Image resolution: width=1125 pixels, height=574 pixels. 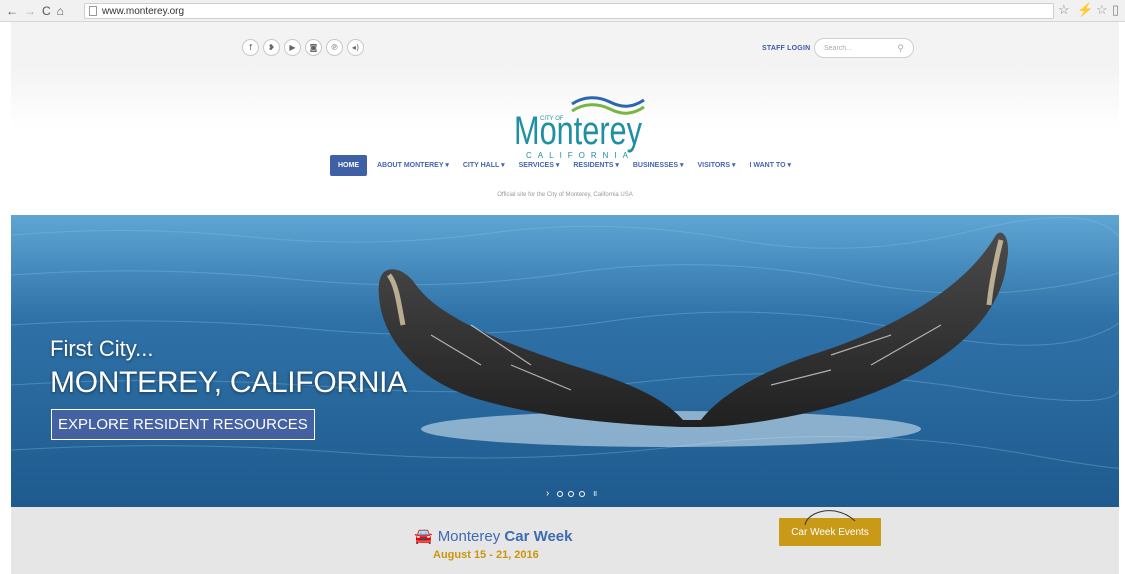 What do you see at coordinates (303, 47) in the screenshot?
I see `social-links: f ❥ ▶ ◙ ℗ ◂)` at bounding box center [303, 47].